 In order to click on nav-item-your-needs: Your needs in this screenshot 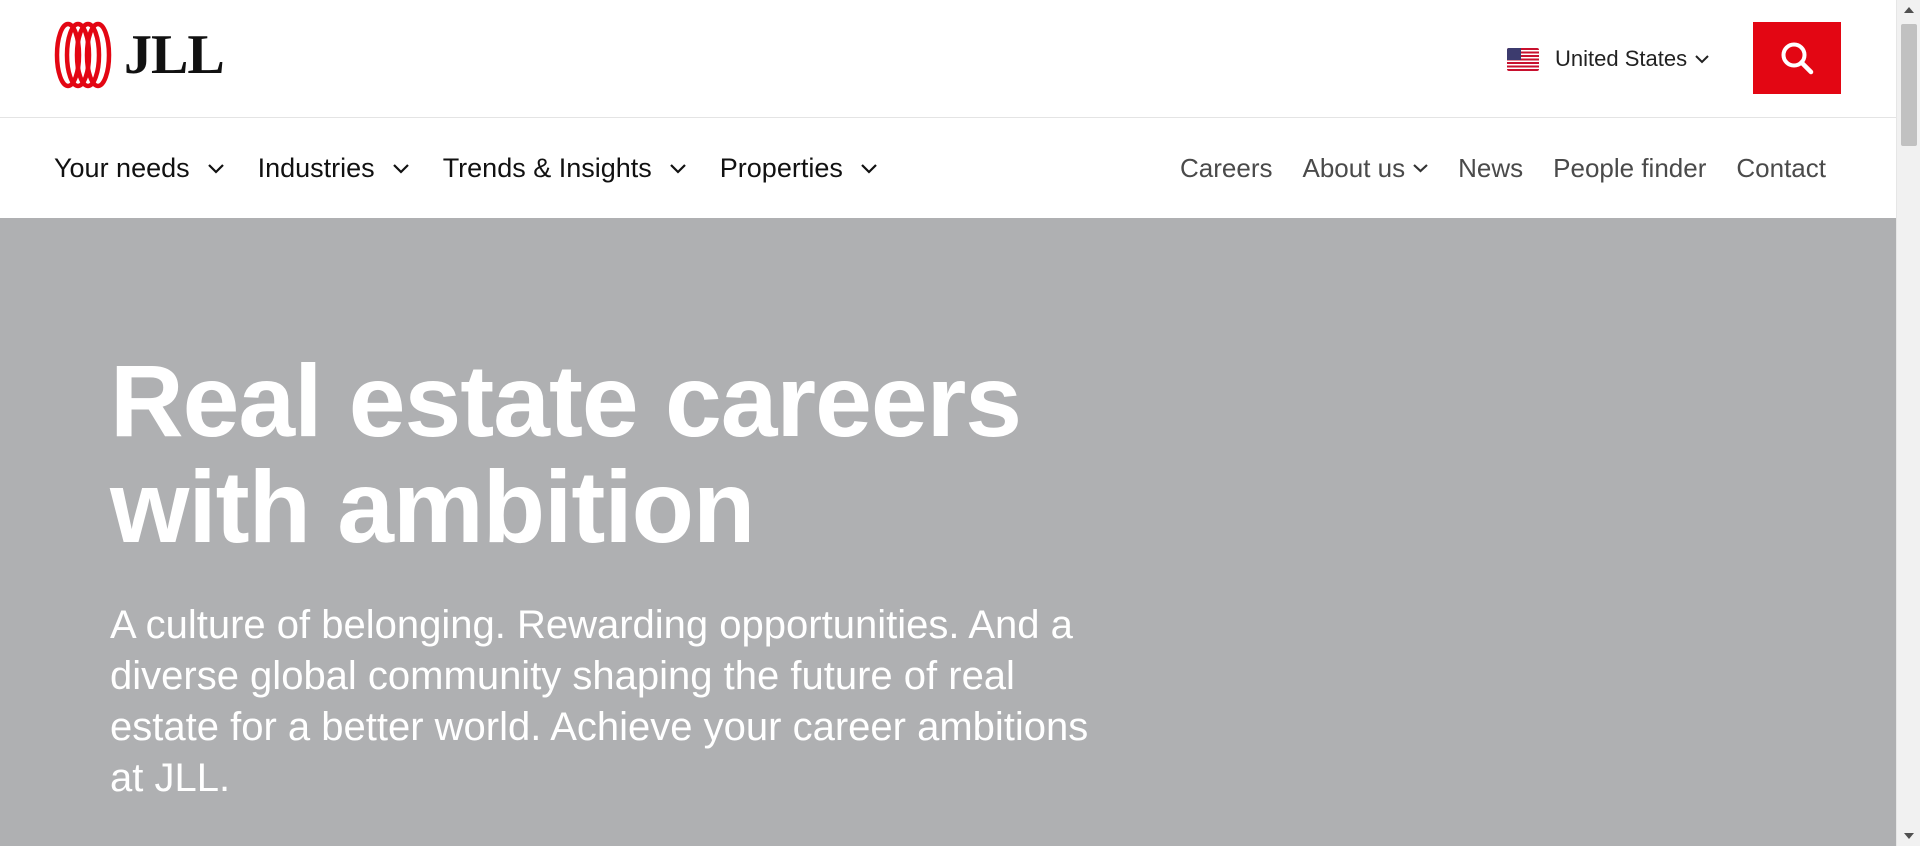, I will do `click(139, 168)`.